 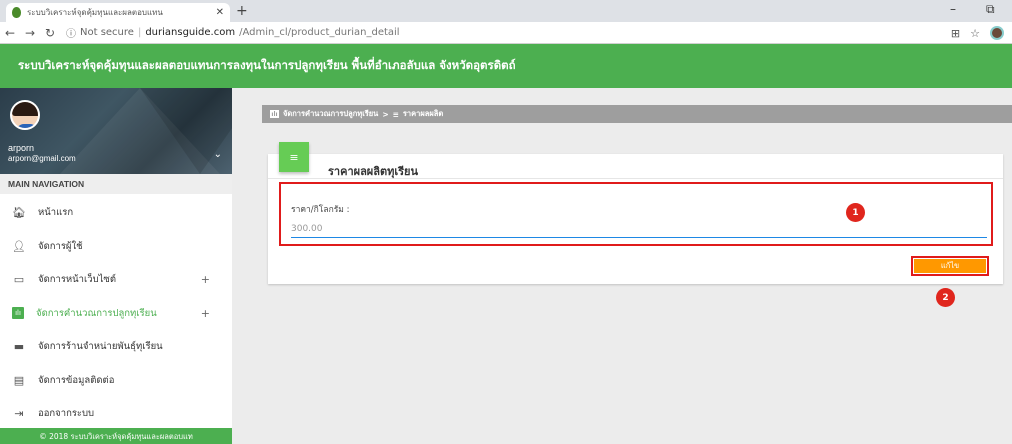 I want to click on url-host: duriansguide.com, so click(x=190, y=32).